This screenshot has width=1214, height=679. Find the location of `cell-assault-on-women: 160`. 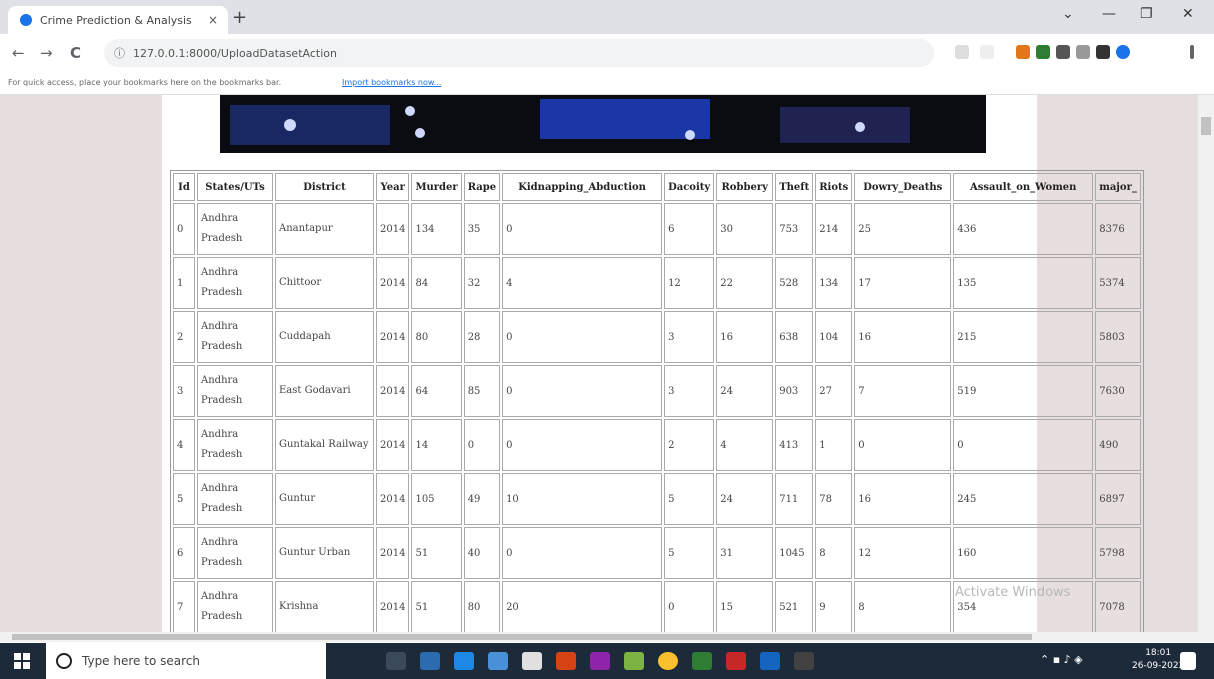

cell-assault-on-women: 160 is located at coordinates (1023, 553).